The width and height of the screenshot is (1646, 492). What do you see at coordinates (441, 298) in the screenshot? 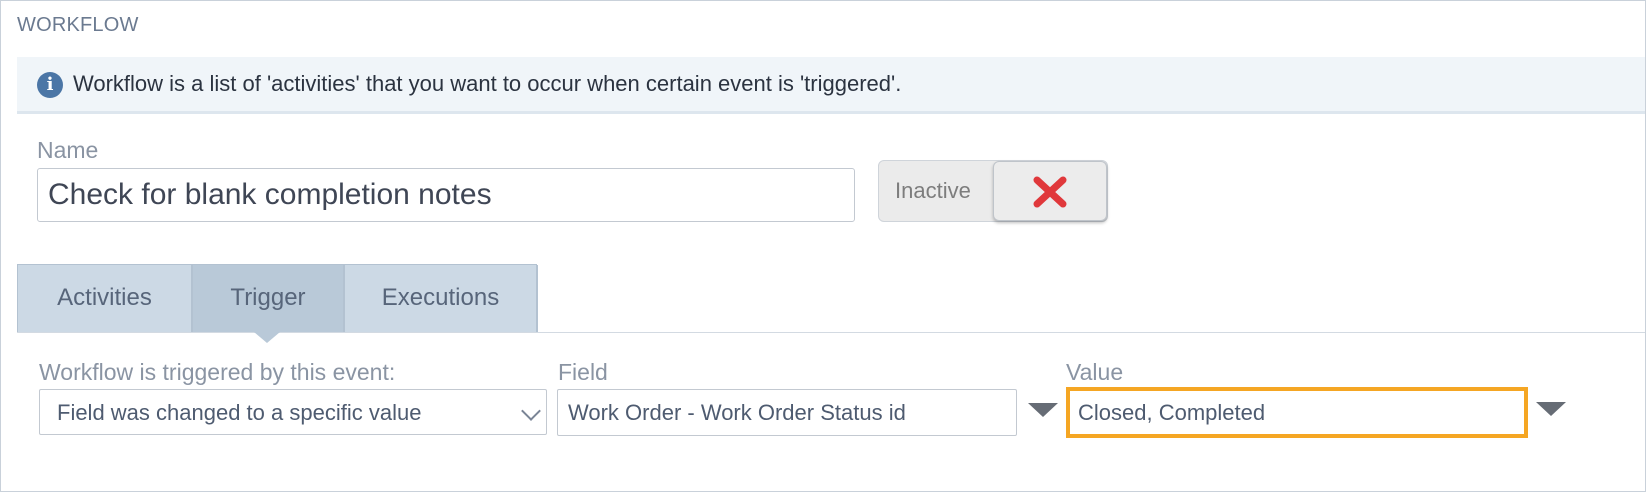
I see `tab-executions: Executions` at bounding box center [441, 298].